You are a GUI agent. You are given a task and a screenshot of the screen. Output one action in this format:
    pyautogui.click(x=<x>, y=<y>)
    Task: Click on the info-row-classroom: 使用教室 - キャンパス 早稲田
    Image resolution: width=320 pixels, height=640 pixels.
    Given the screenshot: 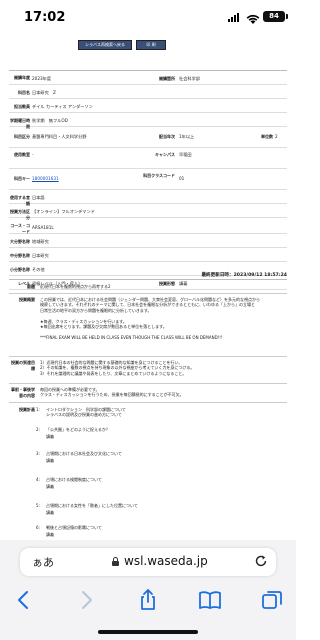 What is the action you would take?
    pyautogui.click(x=148, y=158)
    